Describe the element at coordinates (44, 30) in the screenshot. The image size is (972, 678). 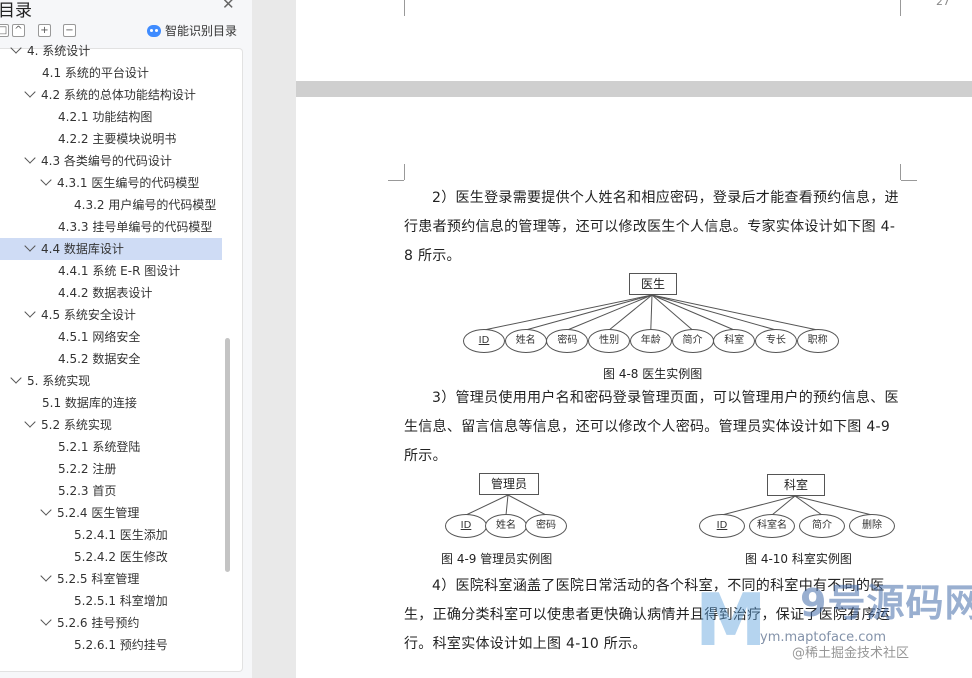
I see `add-heading-icon: +` at that location.